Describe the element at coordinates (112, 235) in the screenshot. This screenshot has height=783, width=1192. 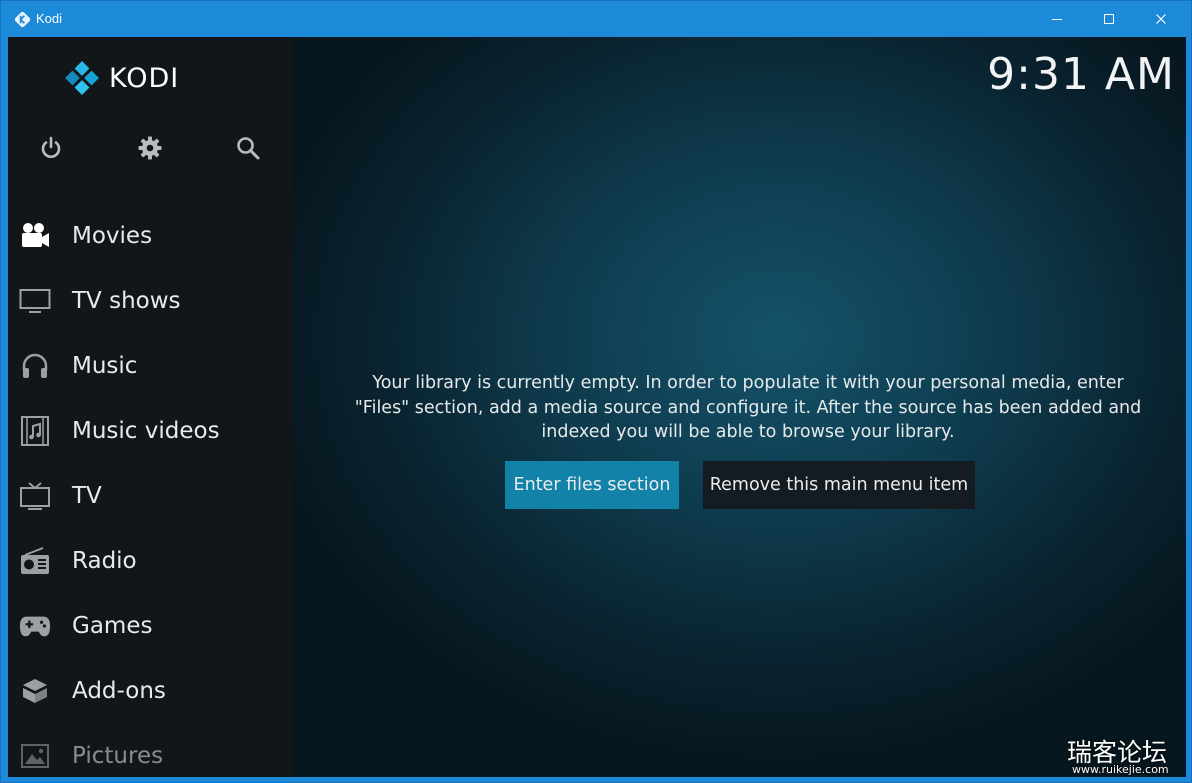
I see `menu-label: Movies` at that location.